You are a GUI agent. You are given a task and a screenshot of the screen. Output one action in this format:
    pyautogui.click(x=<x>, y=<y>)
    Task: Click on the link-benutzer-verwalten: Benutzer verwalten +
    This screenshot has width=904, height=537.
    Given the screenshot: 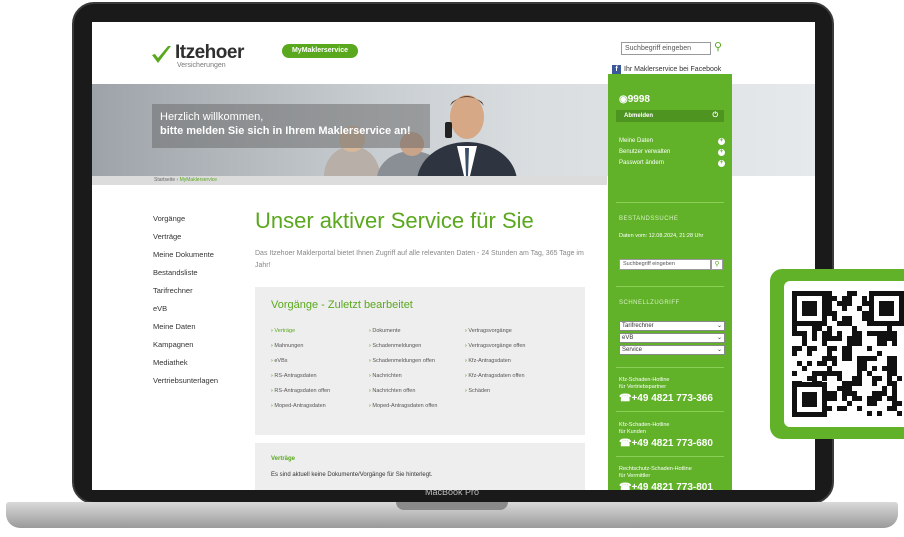 What is the action you would take?
    pyautogui.click(x=672, y=152)
    